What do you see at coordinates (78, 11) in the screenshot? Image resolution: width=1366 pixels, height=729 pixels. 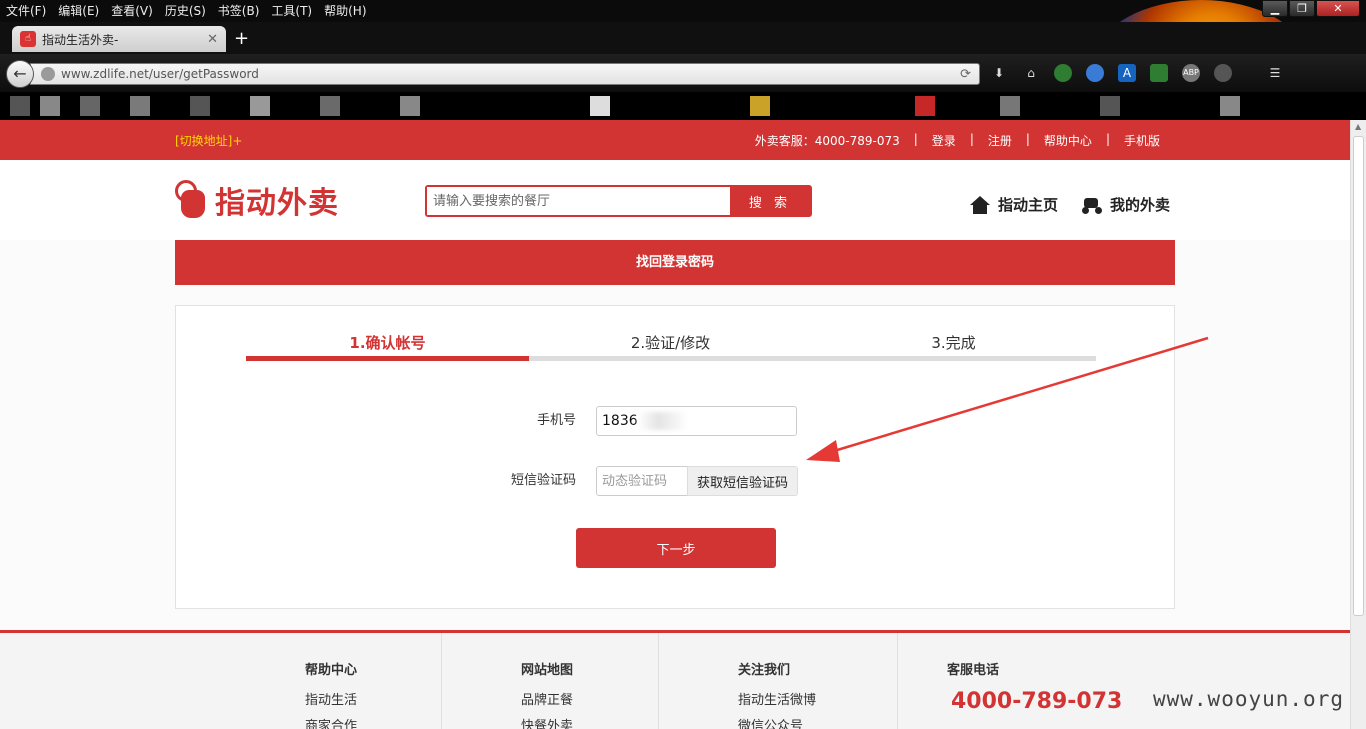 I see `menu-edit: 编辑(E)` at bounding box center [78, 11].